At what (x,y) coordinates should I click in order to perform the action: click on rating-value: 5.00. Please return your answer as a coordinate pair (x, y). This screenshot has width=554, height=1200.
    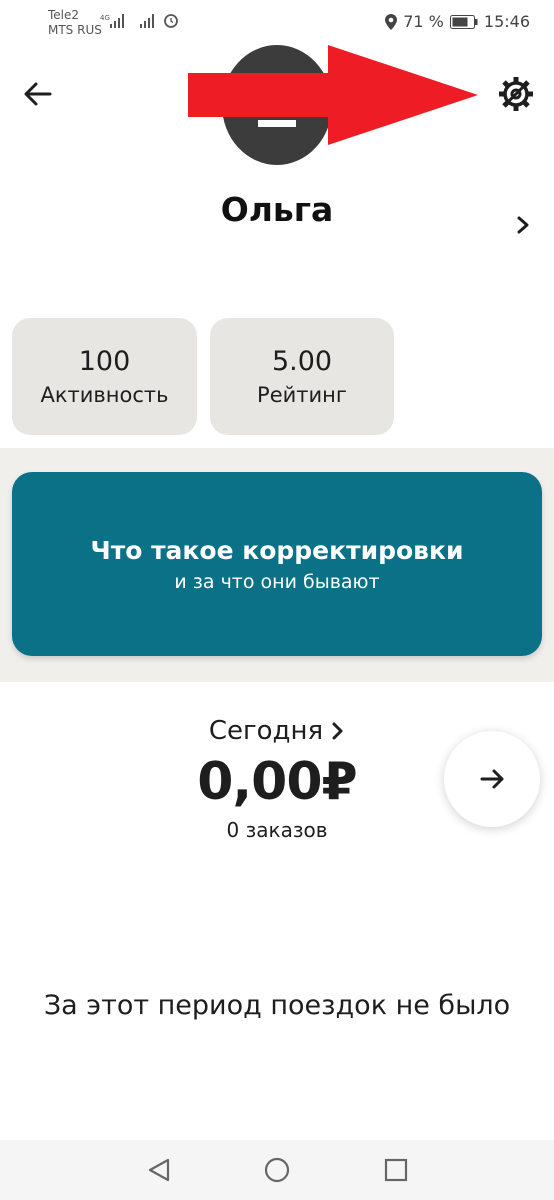
    Looking at the image, I should click on (302, 361).